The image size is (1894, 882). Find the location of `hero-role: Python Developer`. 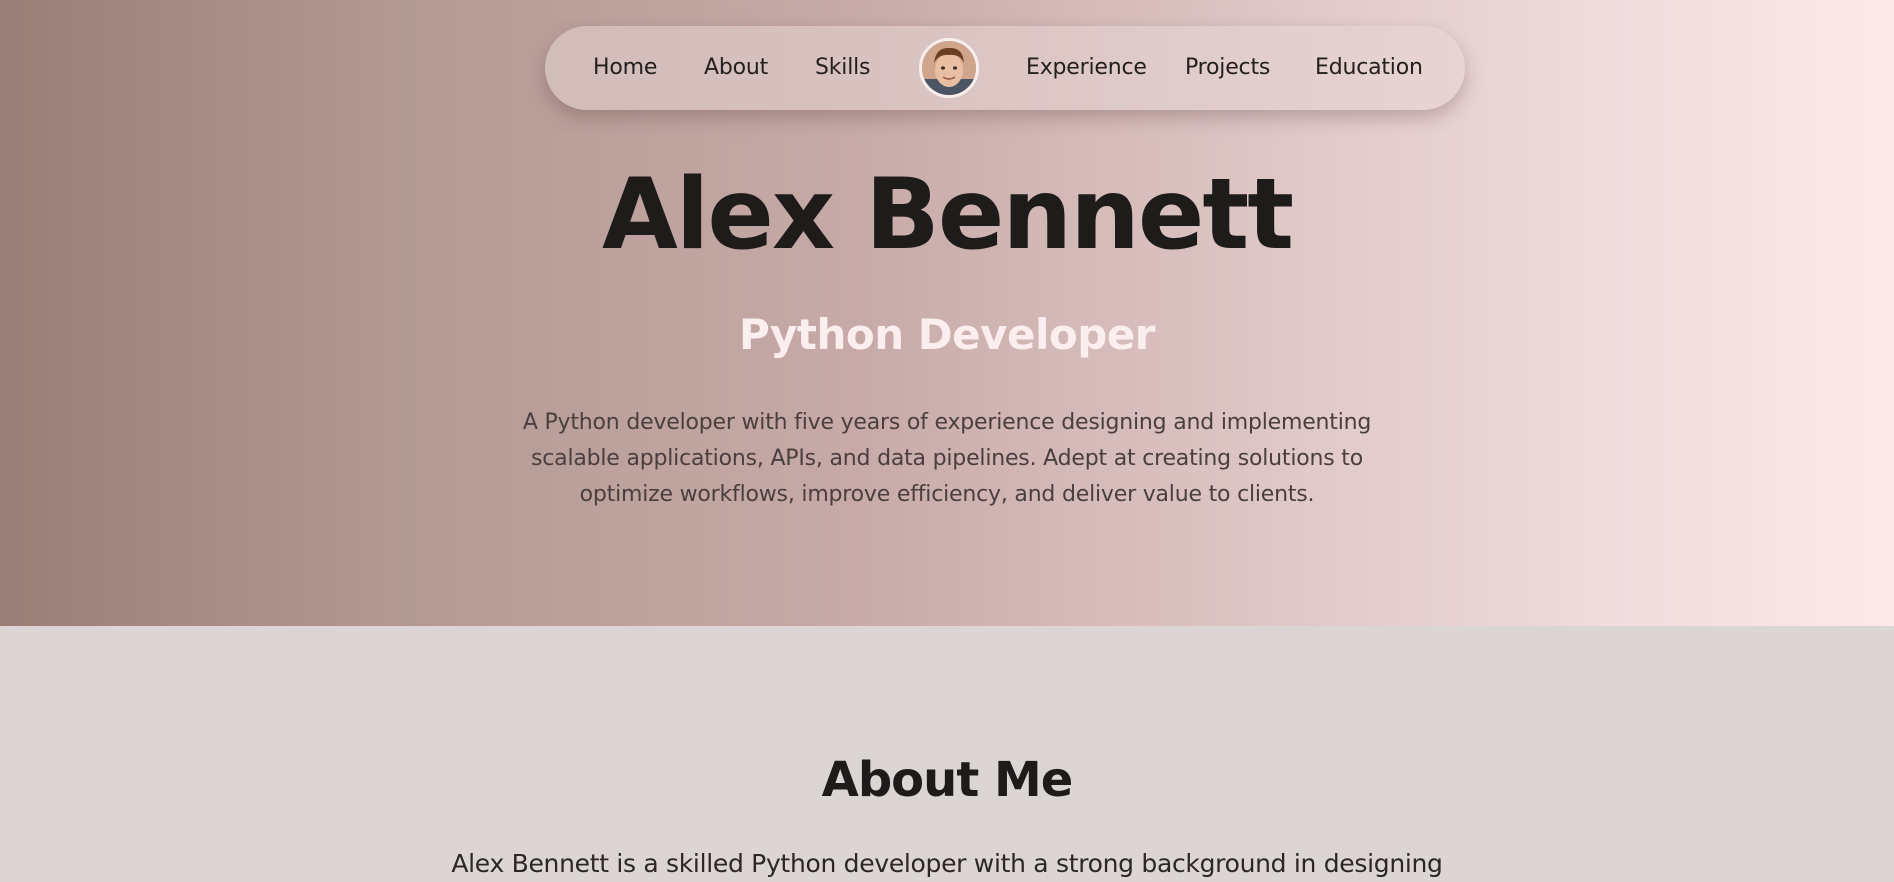

hero-role: Python Developer is located at coordinates (947, 334).